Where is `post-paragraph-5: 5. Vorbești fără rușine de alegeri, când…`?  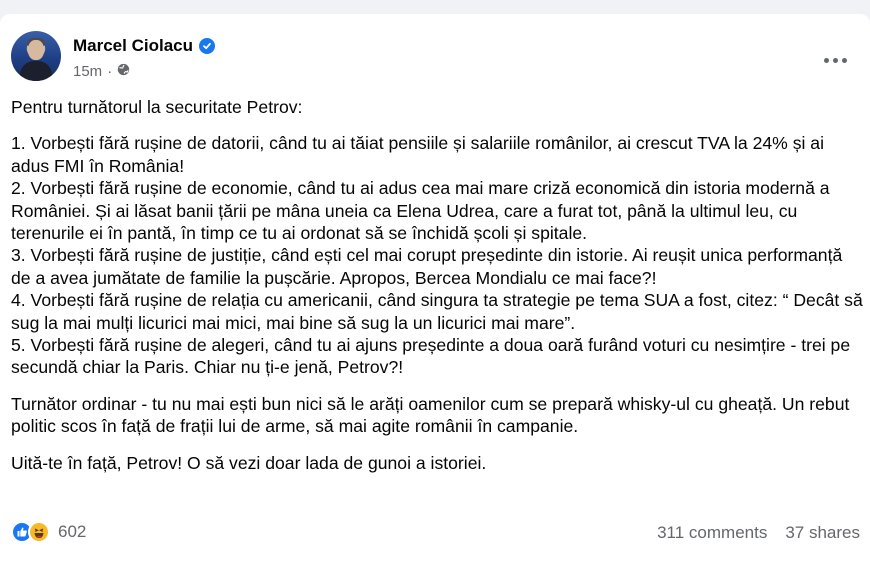
post-paragraph-5: 5. Vorbești fără rușine de alegeri, când… is located at coordinates (431, 356).